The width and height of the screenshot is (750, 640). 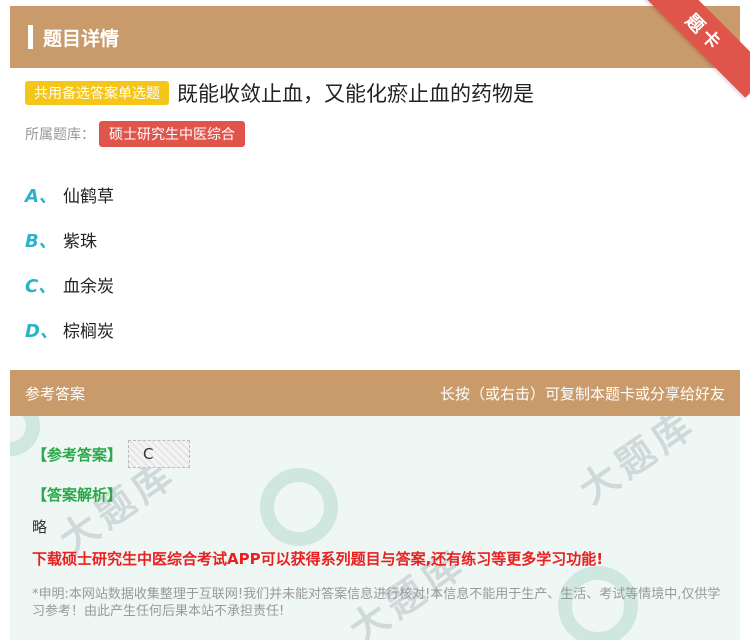 I want to click on analysis-label: 【答案解析】, so click(x=77, y=495).